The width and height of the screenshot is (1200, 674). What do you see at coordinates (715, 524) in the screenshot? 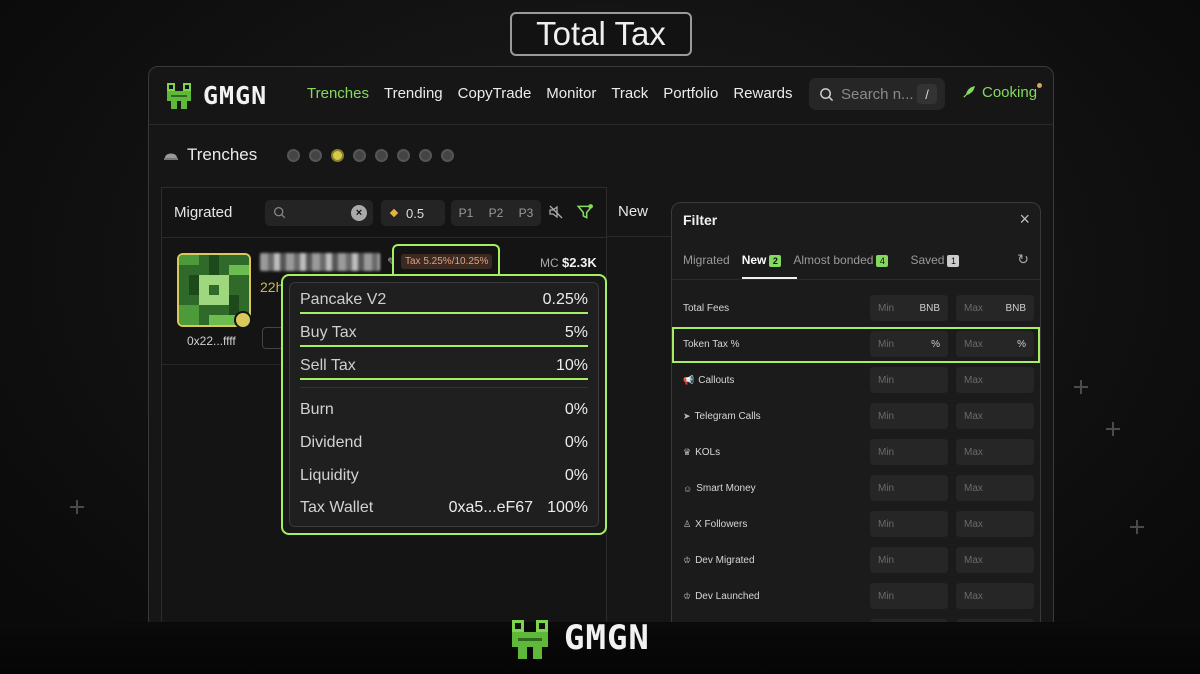
I see `filter-label-x-followers: ♙ X Followers` at bounding box center [715, 524].